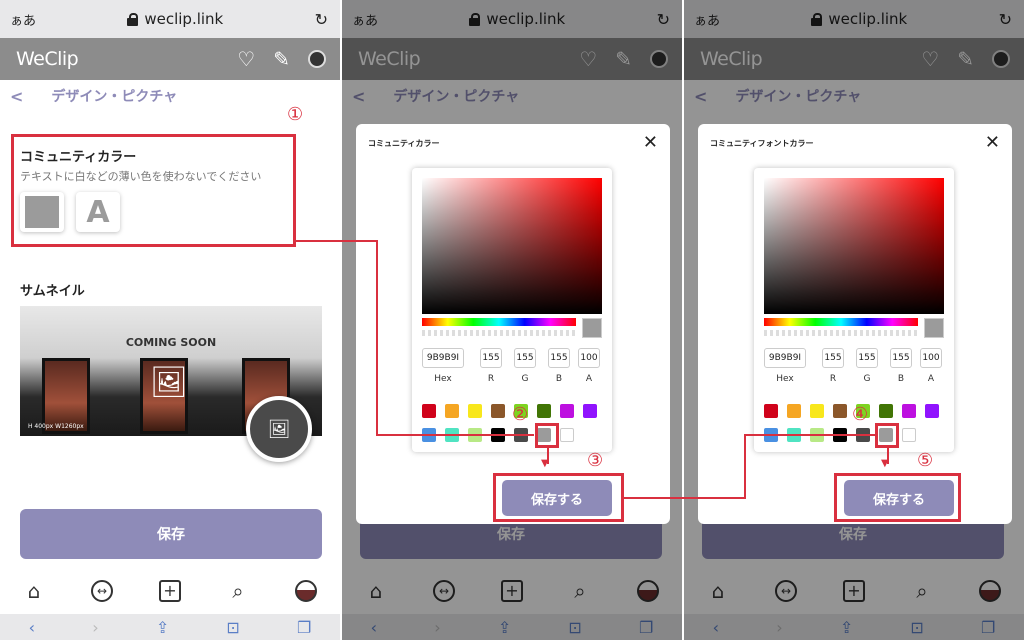 The height and width of the screenshot is (640, 1024). Describe the element at coordinates (317, 59) in the screenshot. I see `account-avatar` at that location.